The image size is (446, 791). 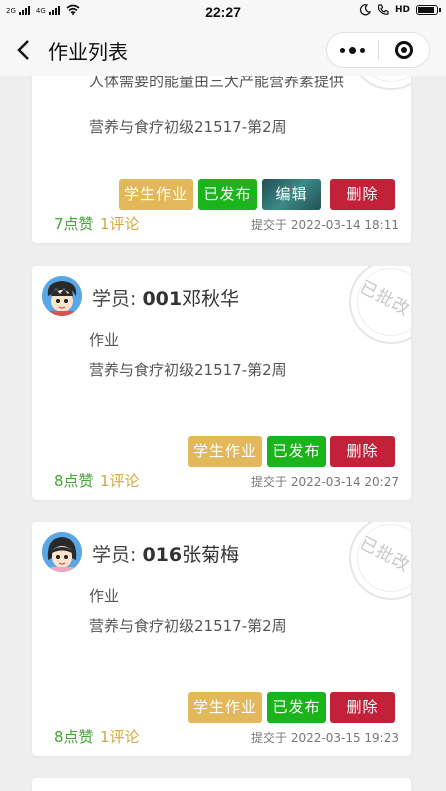 I want to click on hd-badge: HD, so click(x=402, y=10).